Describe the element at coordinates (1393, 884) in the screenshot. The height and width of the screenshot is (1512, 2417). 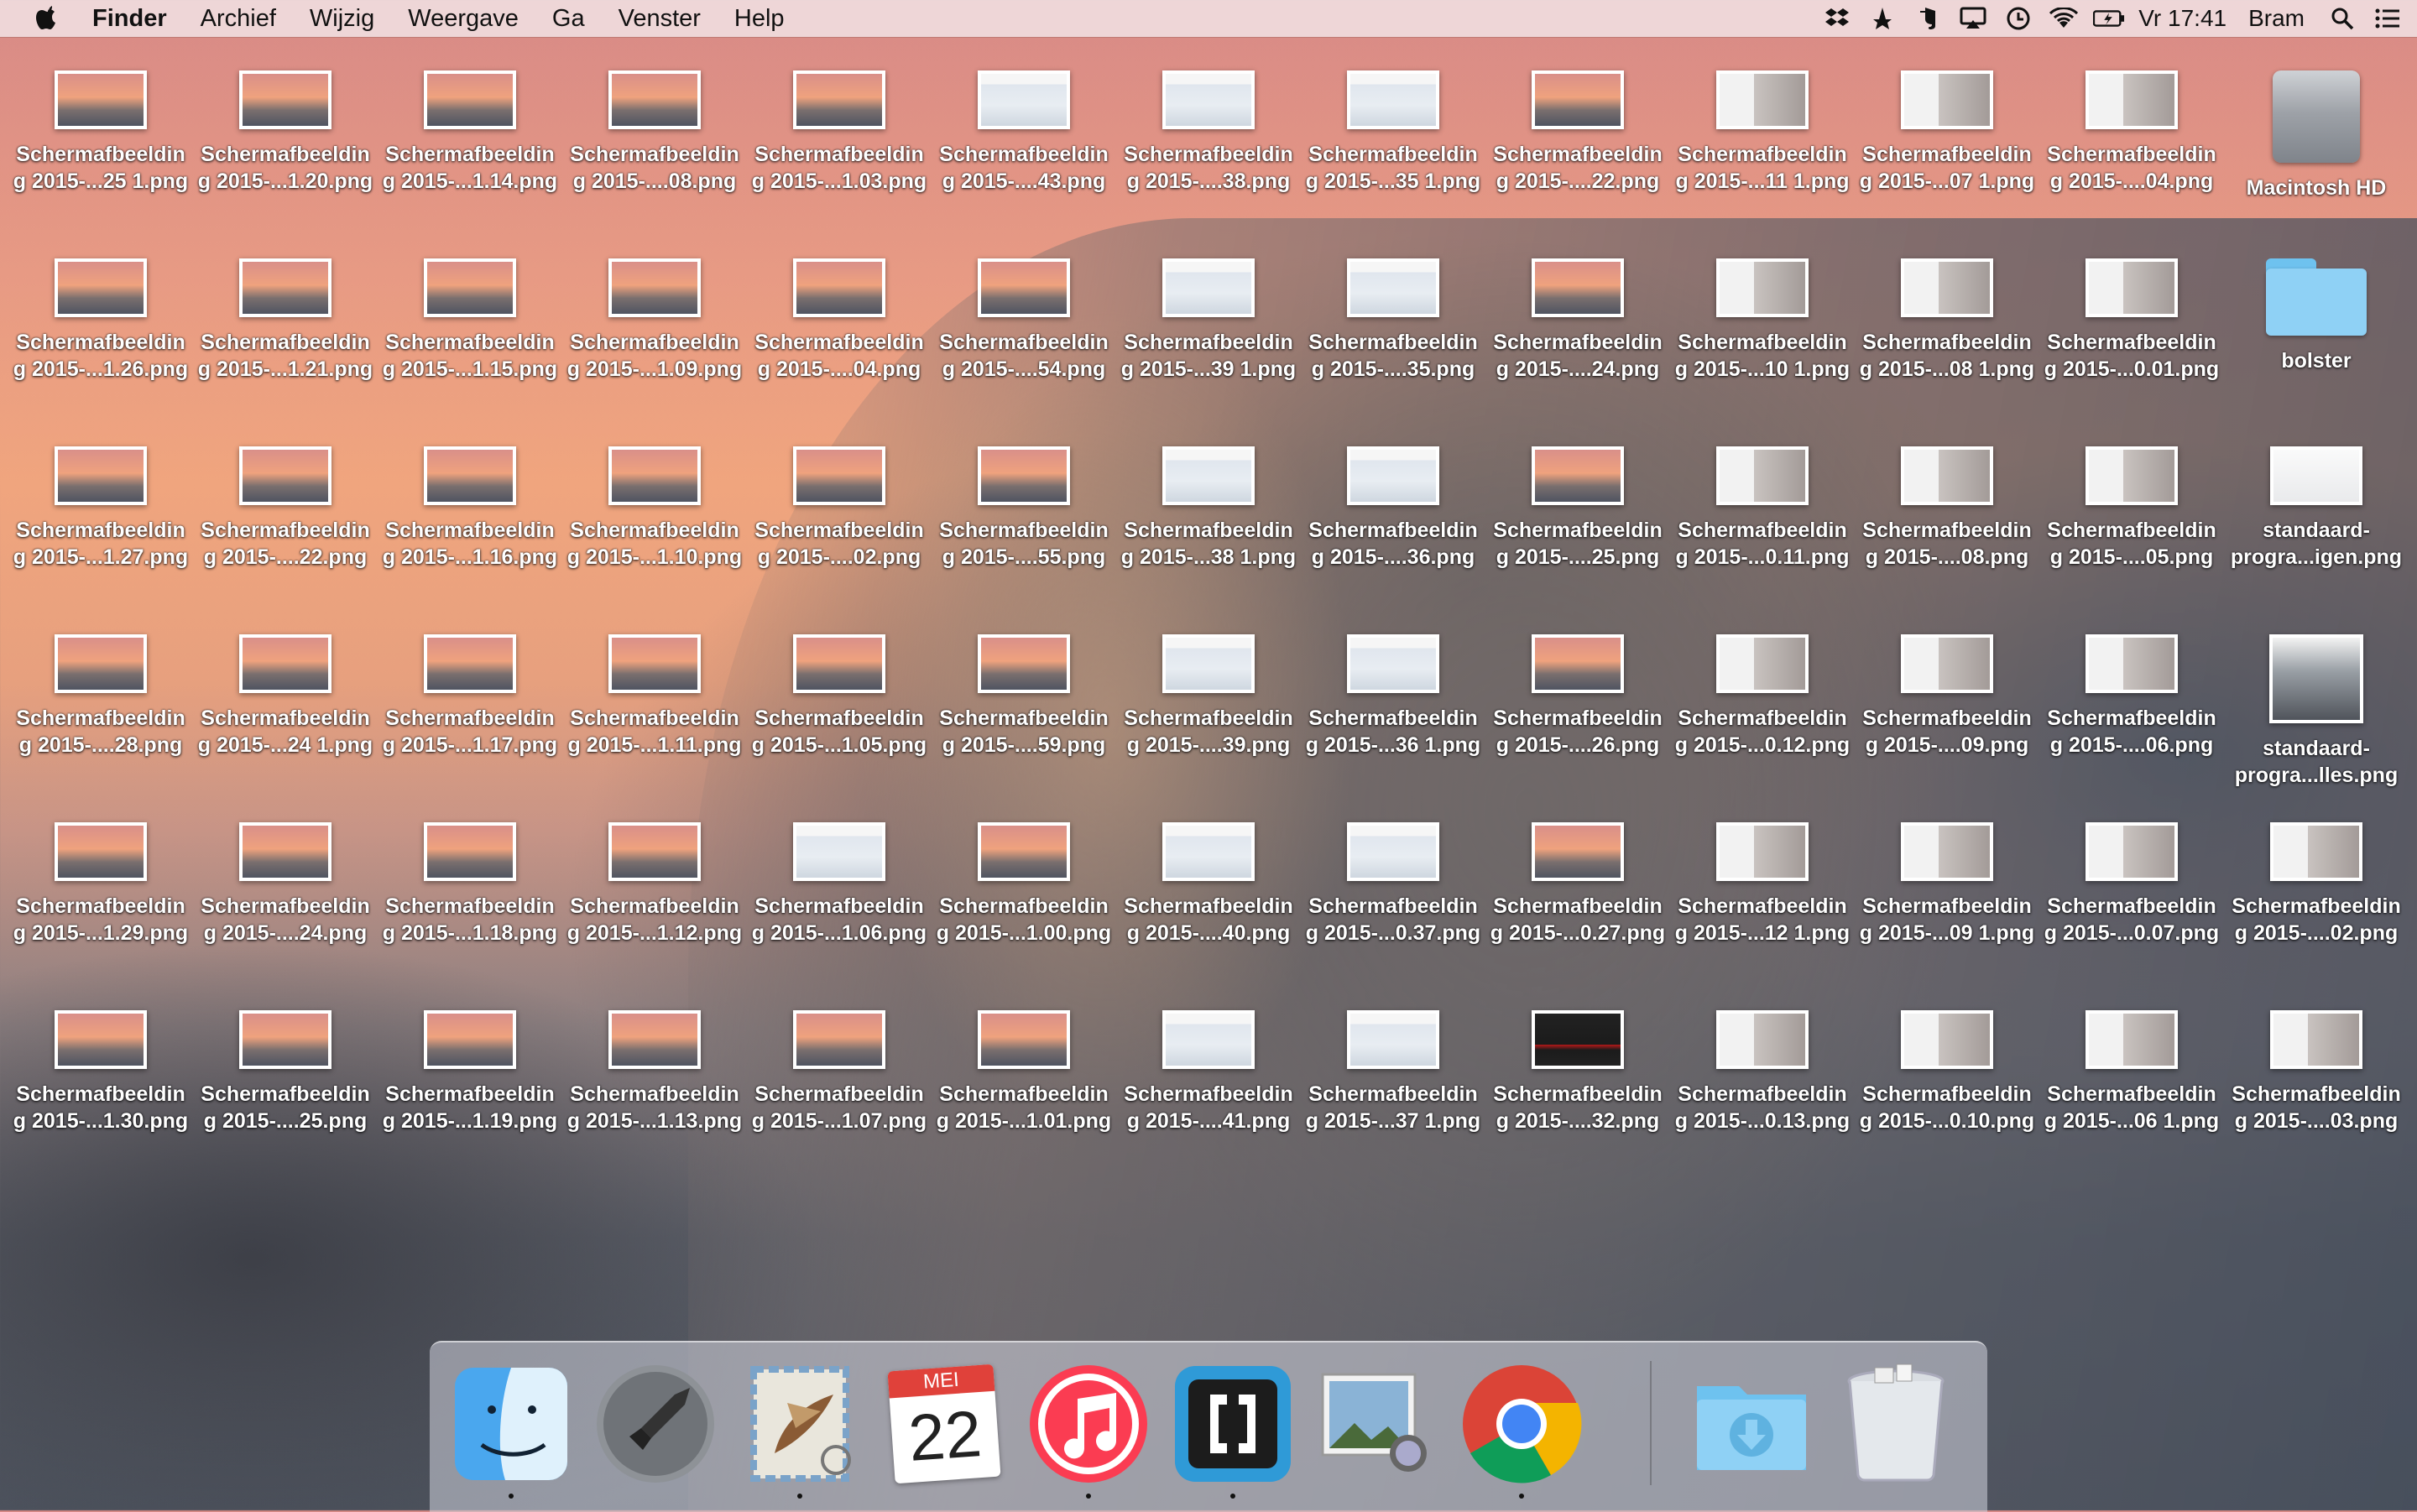
I see `desktop-file-icon: Schermafbeeldin g 2015-...0.37.png` at that location.